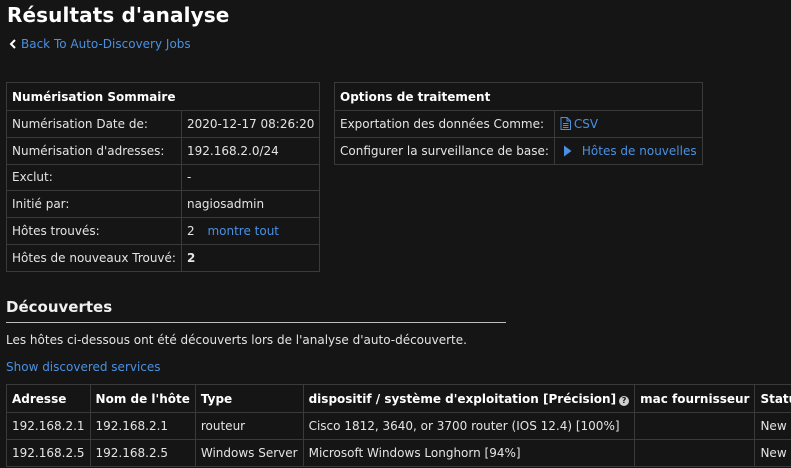  What do you see at coordinates (567, 151) in the screenshot?
I see `play-icon` at bounding box center [567, 151].